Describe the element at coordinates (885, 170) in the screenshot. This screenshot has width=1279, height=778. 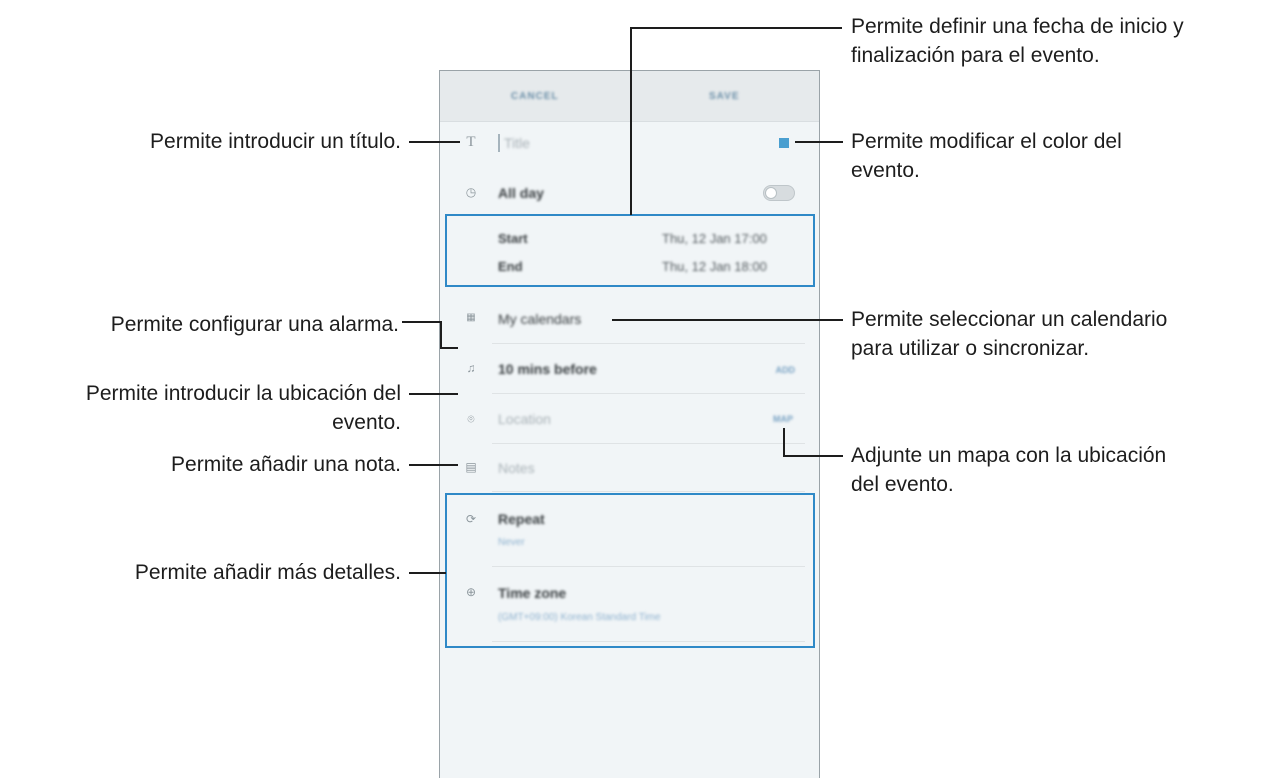
I see `annotation-color-line2: evento.` at that location.